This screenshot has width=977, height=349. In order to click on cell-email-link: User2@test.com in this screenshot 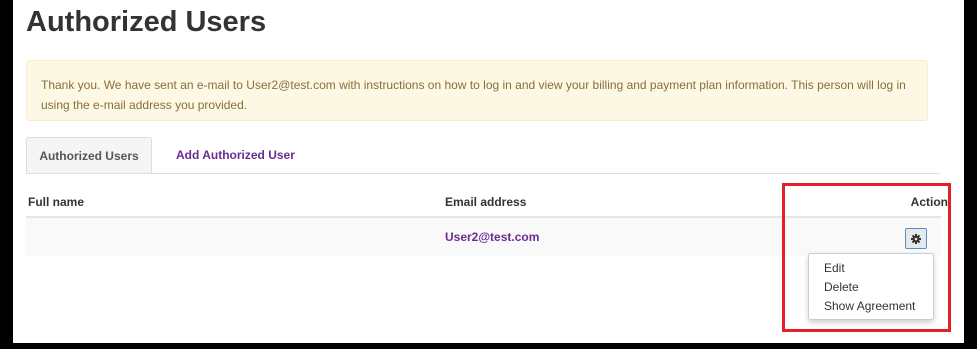, I will do `click(492, 237)`.